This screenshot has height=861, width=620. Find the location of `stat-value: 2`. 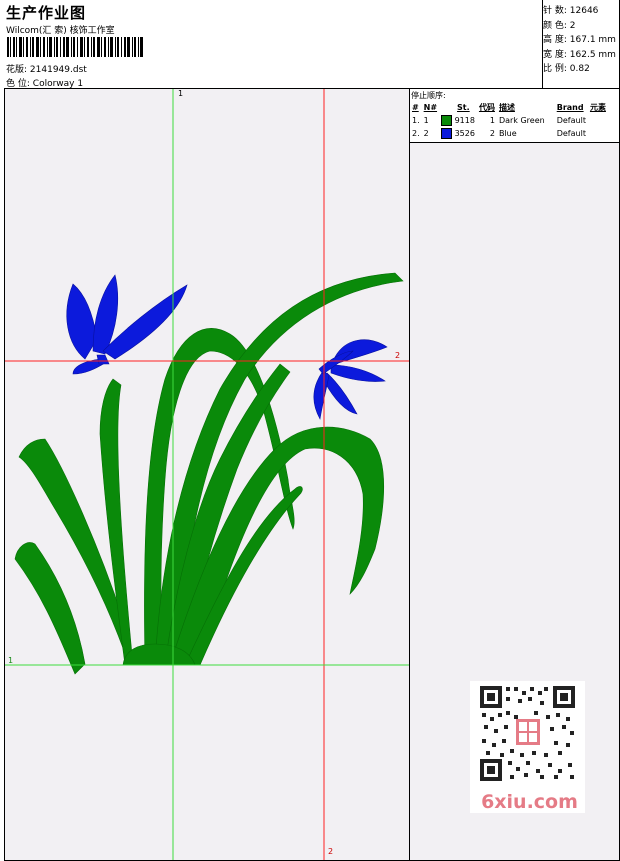

stat-value: 2 is located at coordinates (572, 25).